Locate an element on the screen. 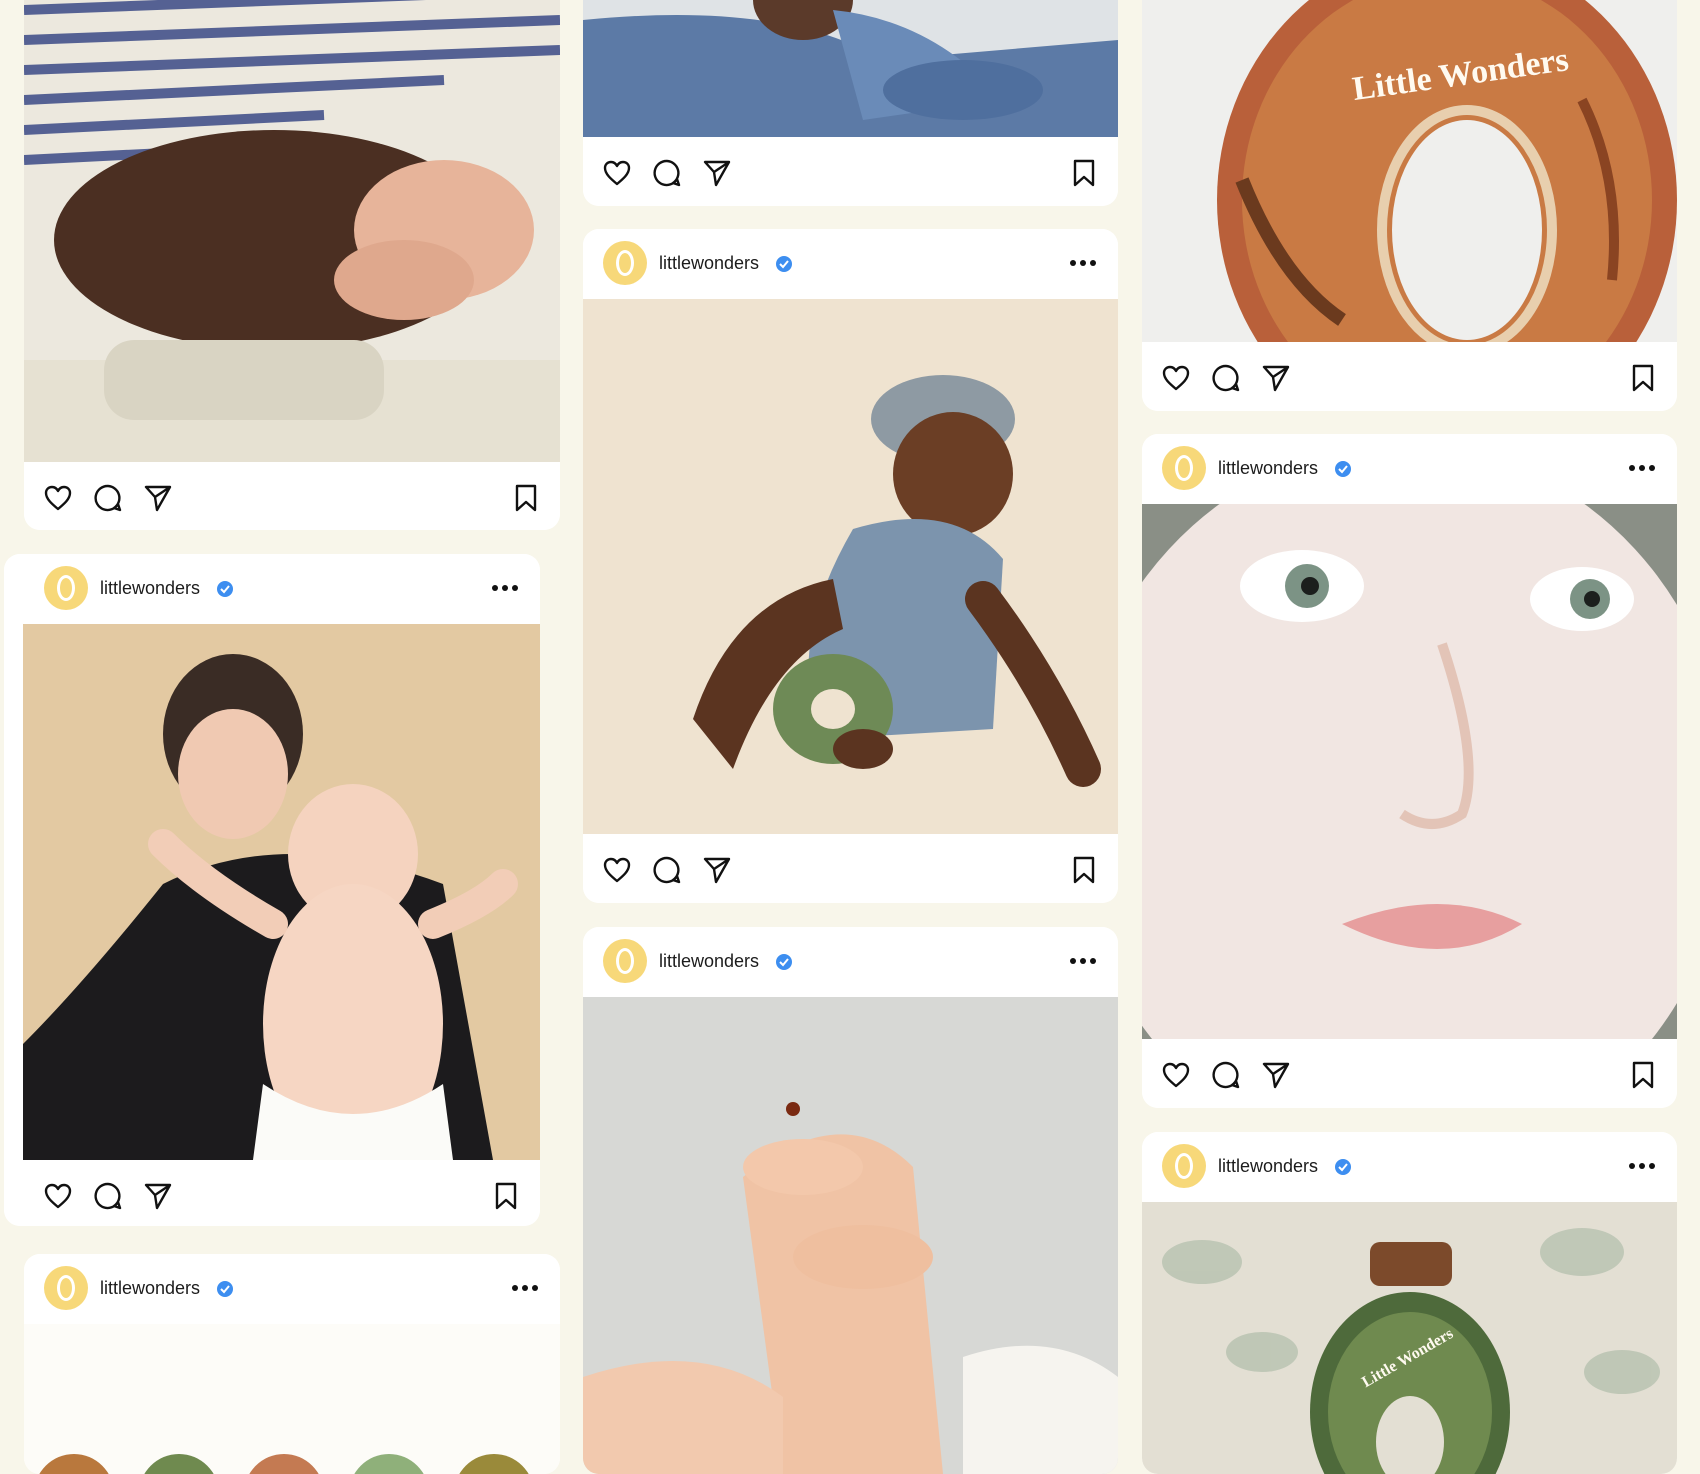 Image resolution: width=1700 pixels, height=1474 pixels. post-card: Little Wonders is located at coordinates (1409, 205).